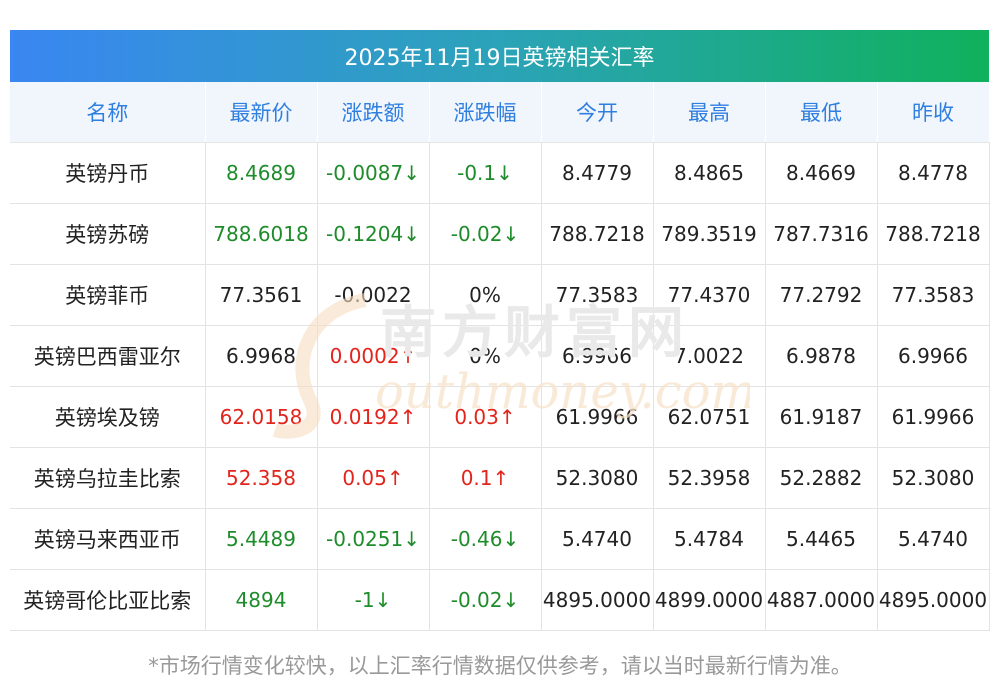 This screenshot has height=697, width=1000. I want to click on cell-change: 0.0192↑, so click(373, 417).